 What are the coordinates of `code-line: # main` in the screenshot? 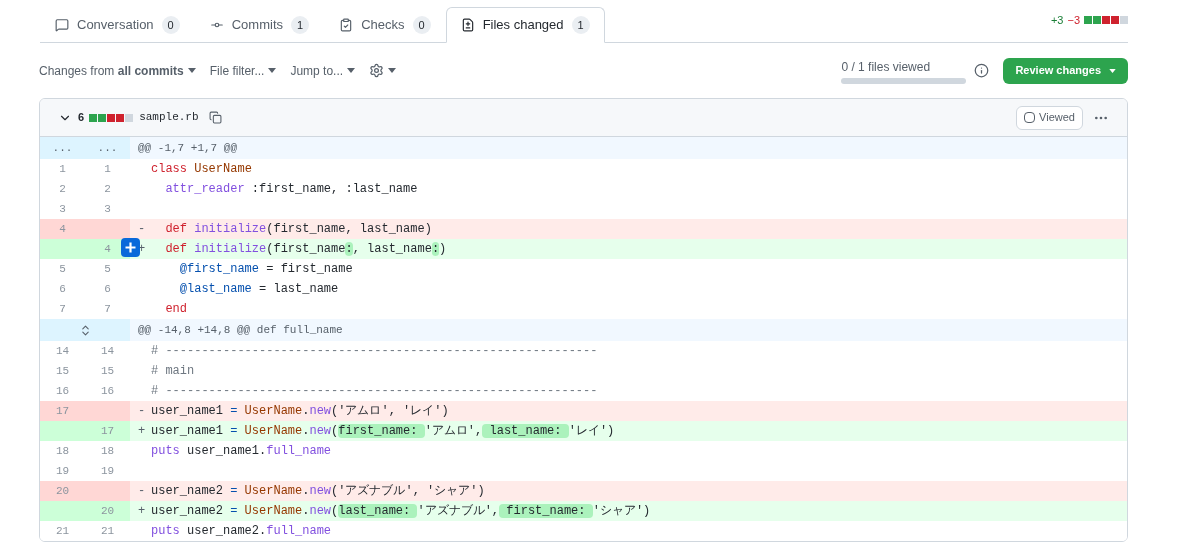 It's located at (173, 371).